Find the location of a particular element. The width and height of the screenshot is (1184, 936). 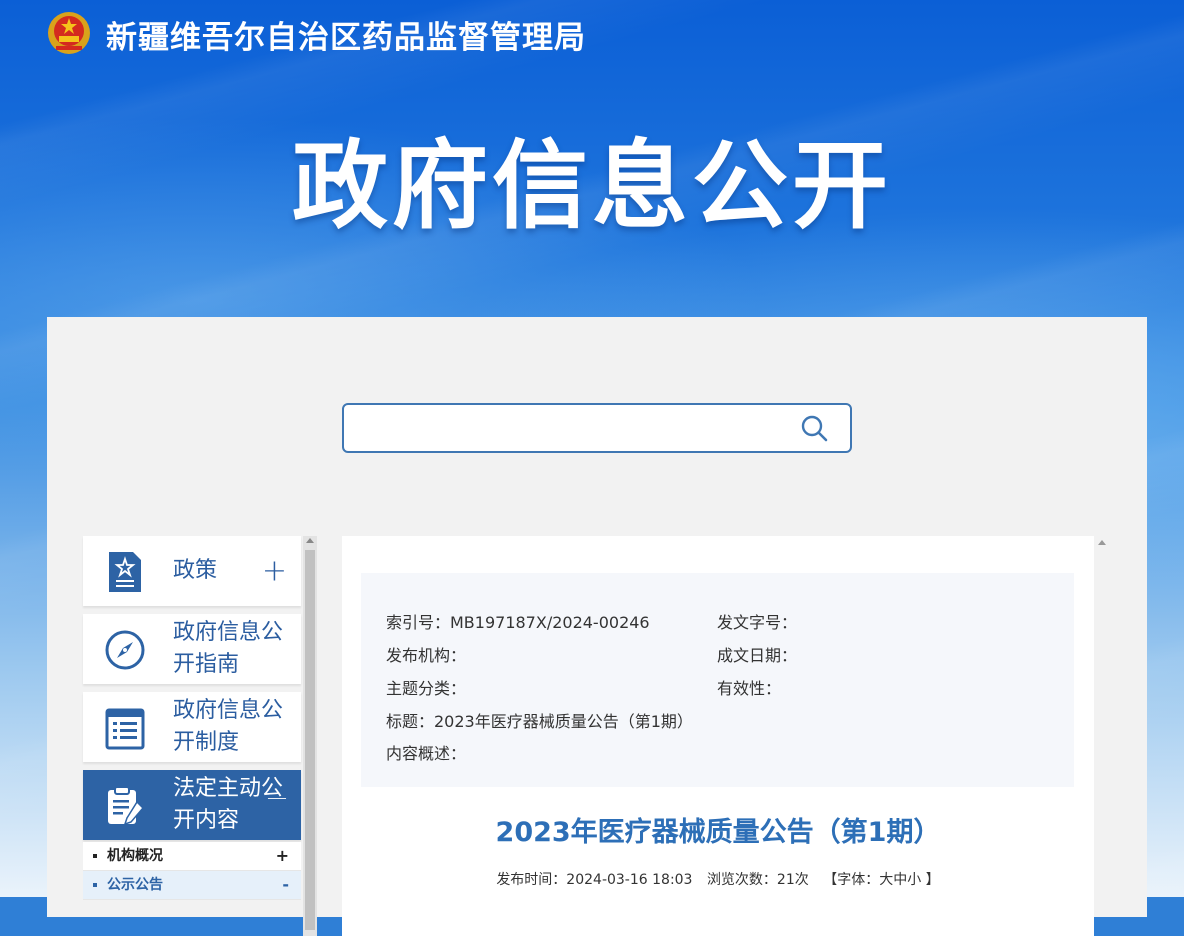

search-icon is located at coordinates (814, 428).